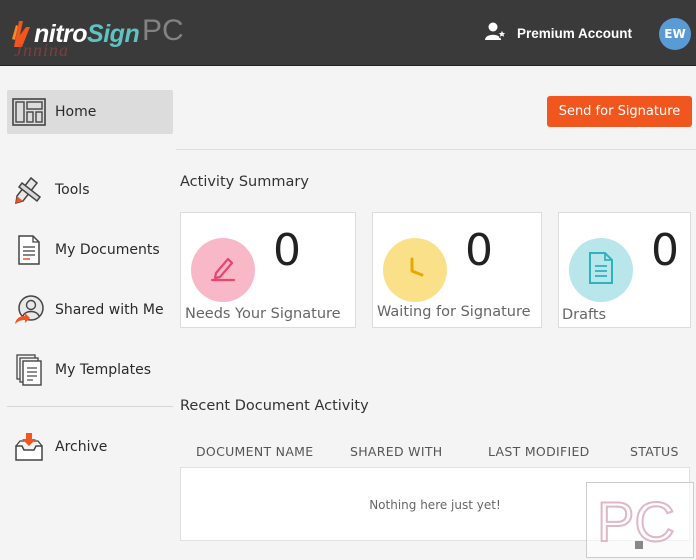 This screenshot has width=696, height=560. I want to click on logo-watermark: PC, so click(163, 30).